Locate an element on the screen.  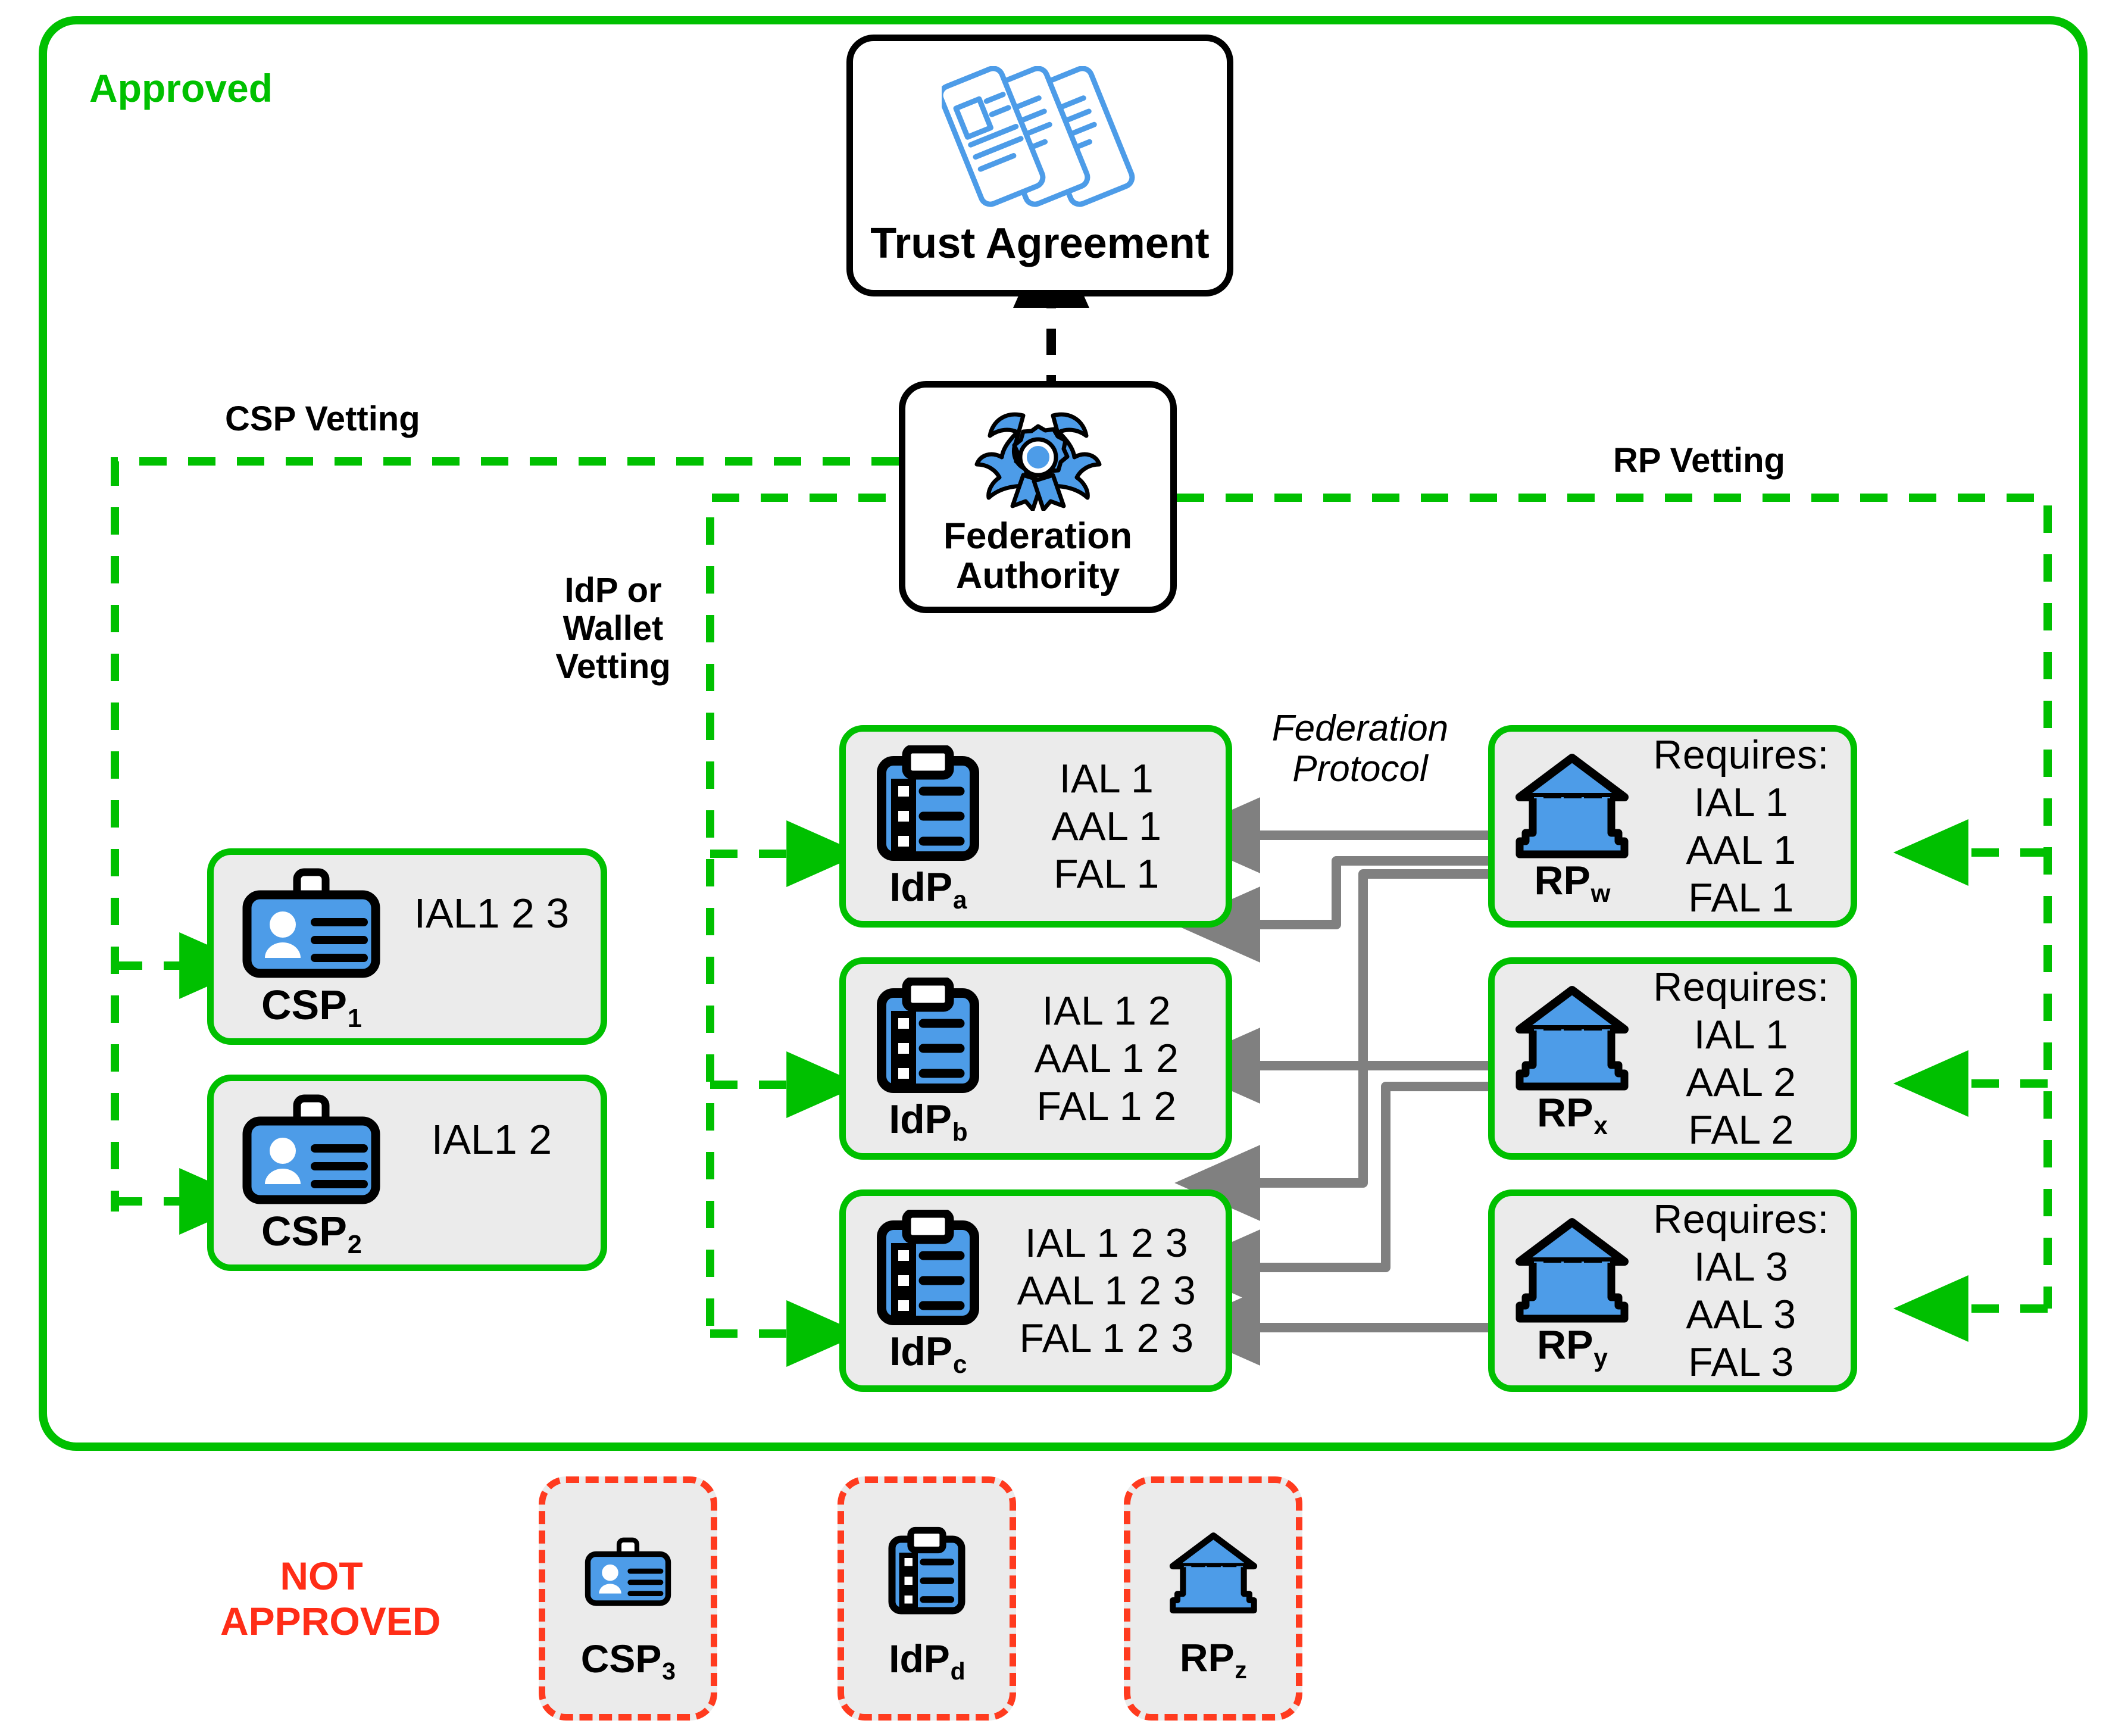
federation-protocol-connectors is located at coordinates (1336, 1081).